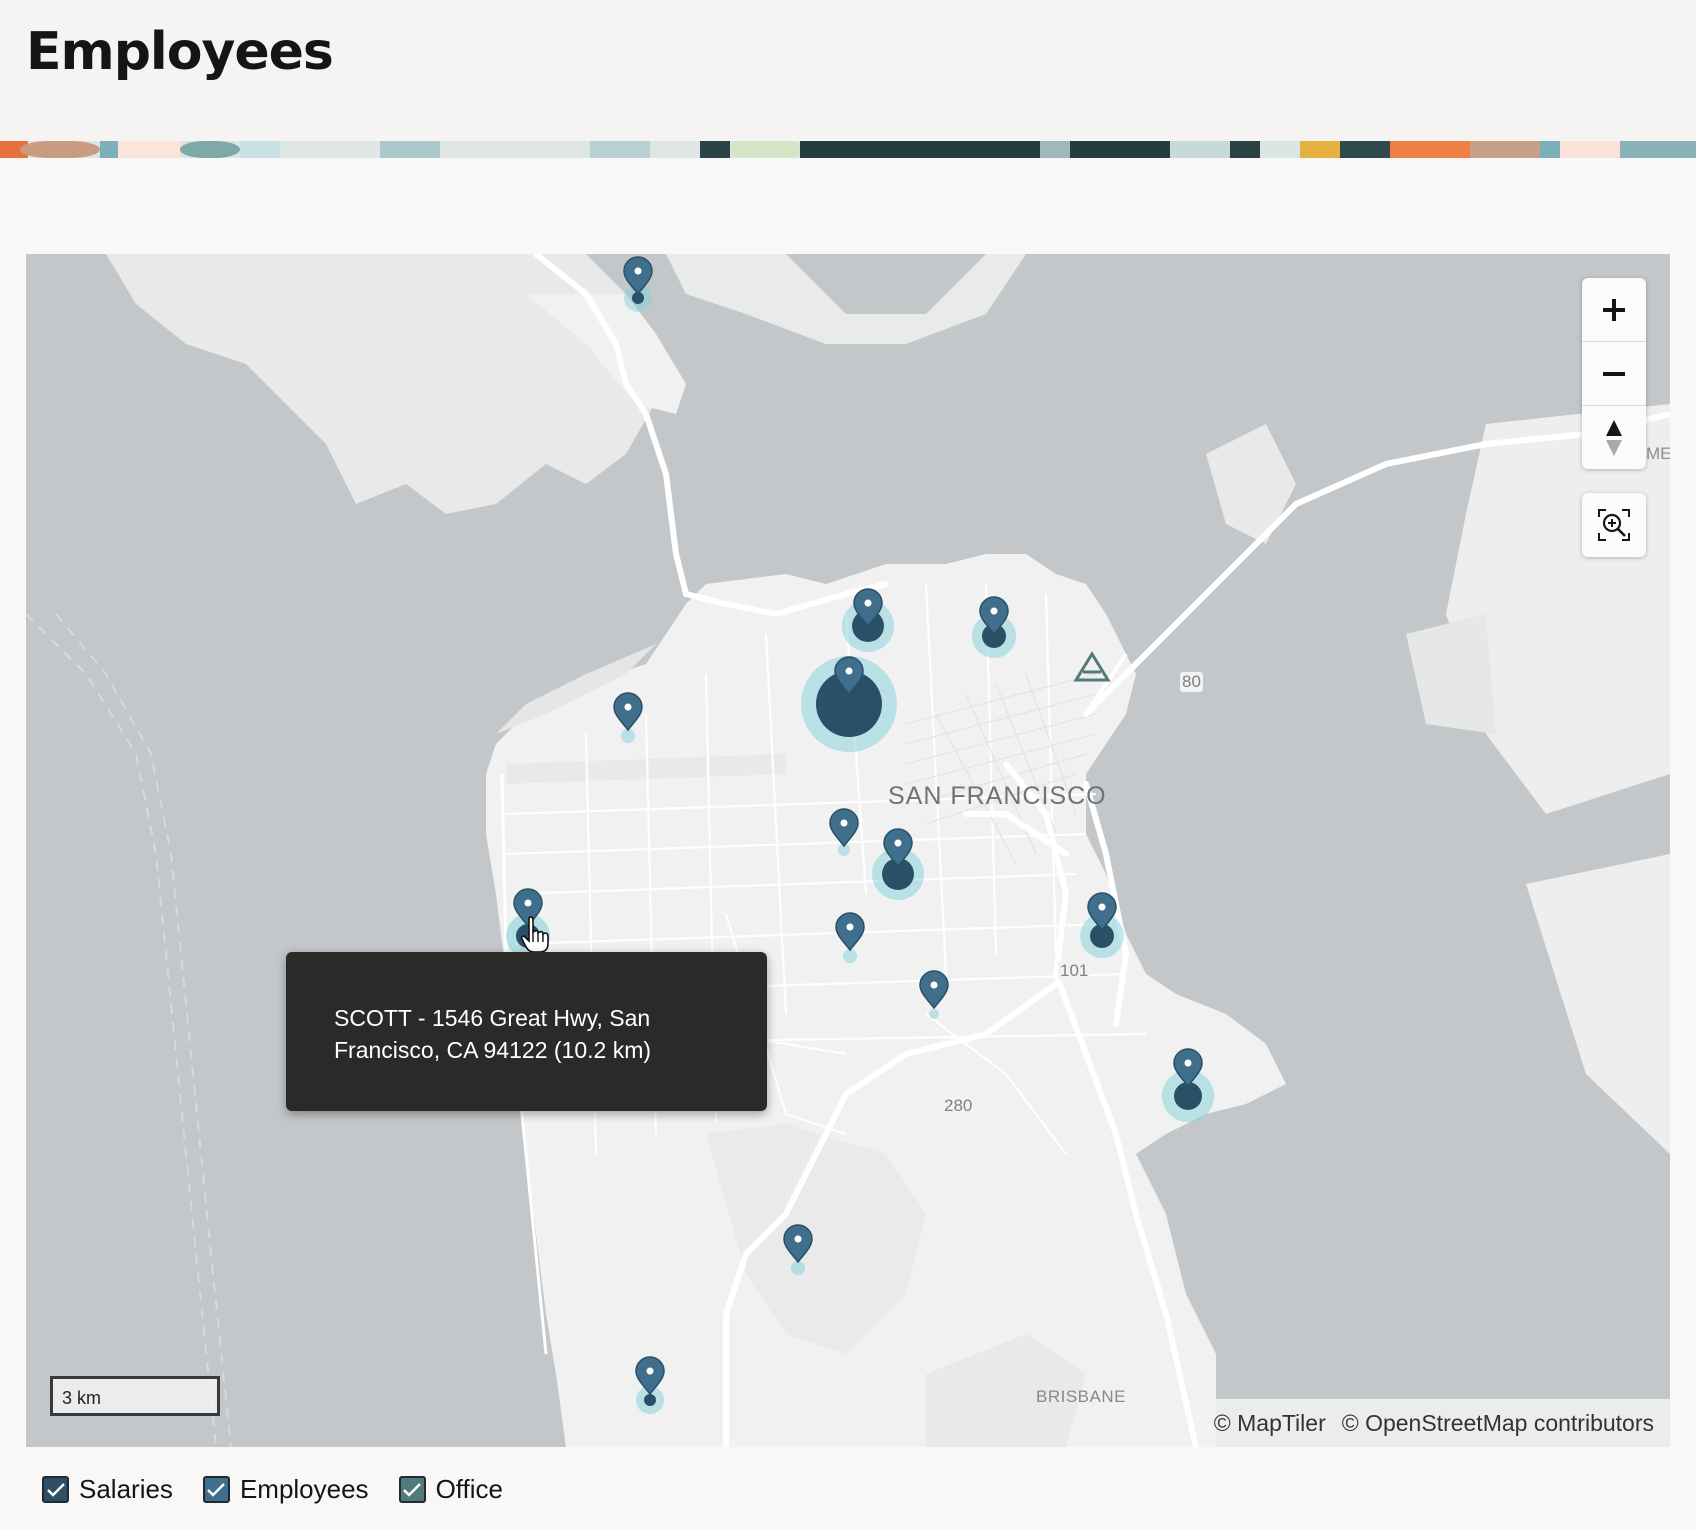 Image resolution: width=1696 pixels, height=1530 pixels. What do you see at coordinates (997, 796) in the screenshot?
I see `city-label: SAN FRANCISCO` at bounding box center [997, 796].